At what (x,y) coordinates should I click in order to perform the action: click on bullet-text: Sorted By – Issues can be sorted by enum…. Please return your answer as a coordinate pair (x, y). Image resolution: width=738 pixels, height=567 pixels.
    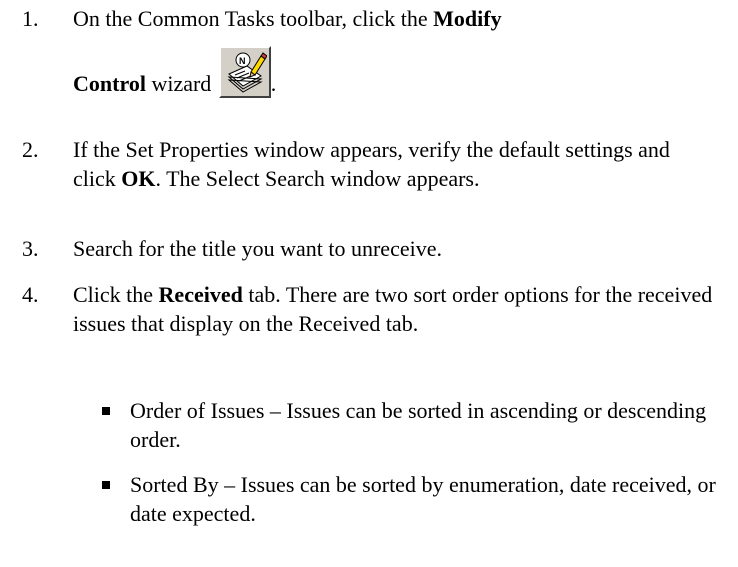
    Looking at the image, I should click on (423, 499).